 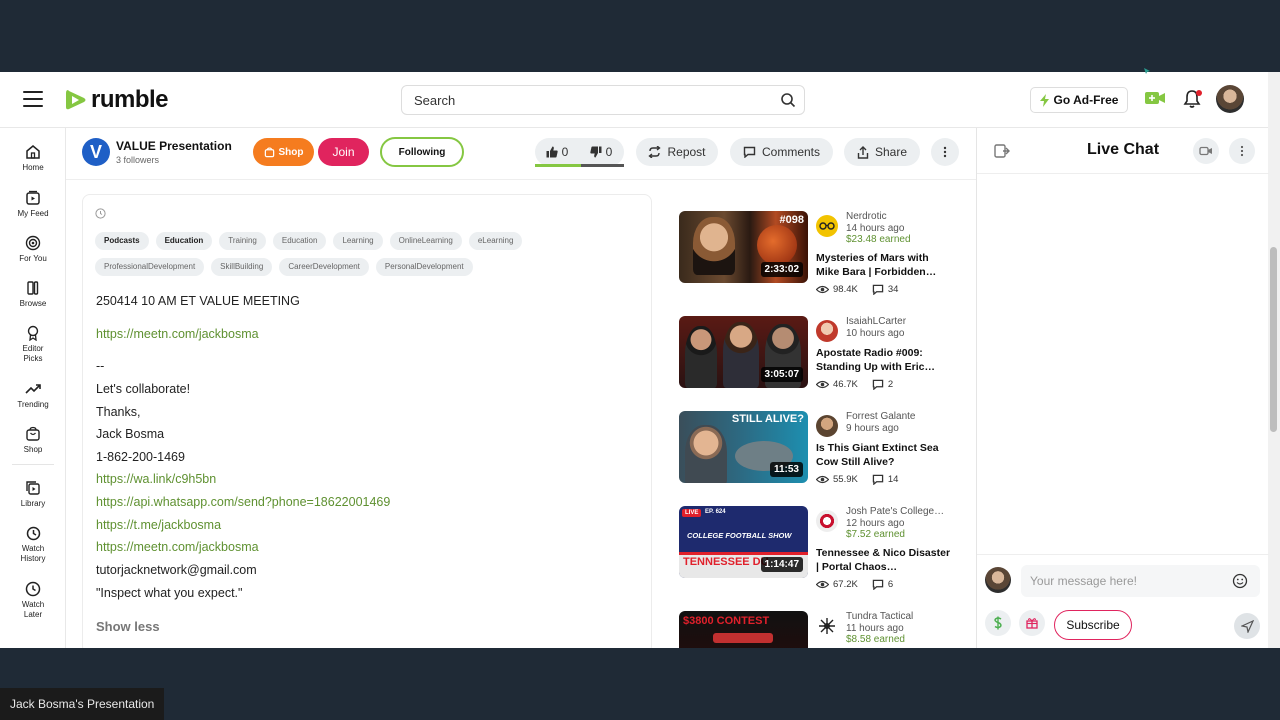 What do you see at coordinates (33, 464) in the screenshot?
I see `sidebar-divider` at bounding box center [33, 464].